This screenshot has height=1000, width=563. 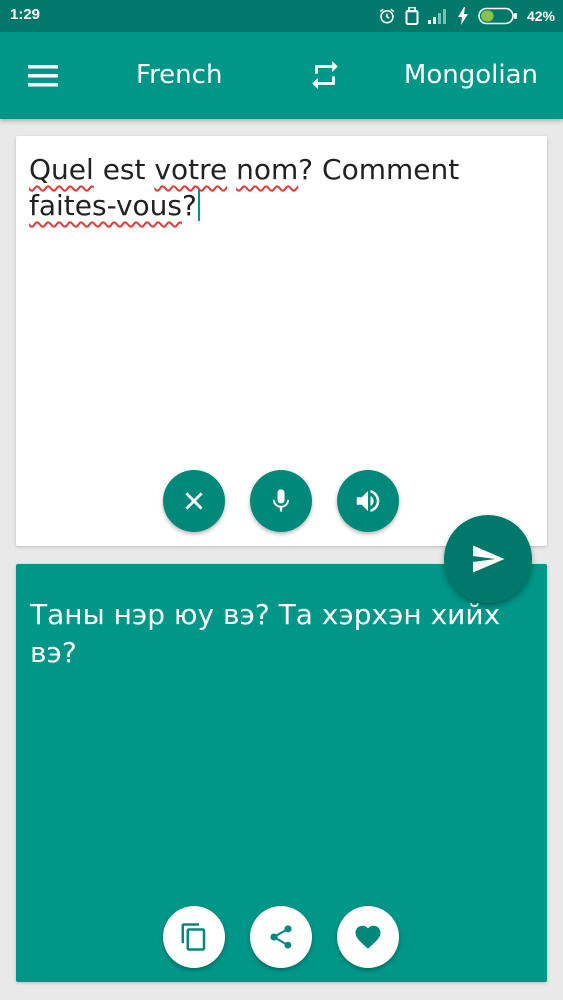 I want to click on copy-icon, so click(x=193, y=937).